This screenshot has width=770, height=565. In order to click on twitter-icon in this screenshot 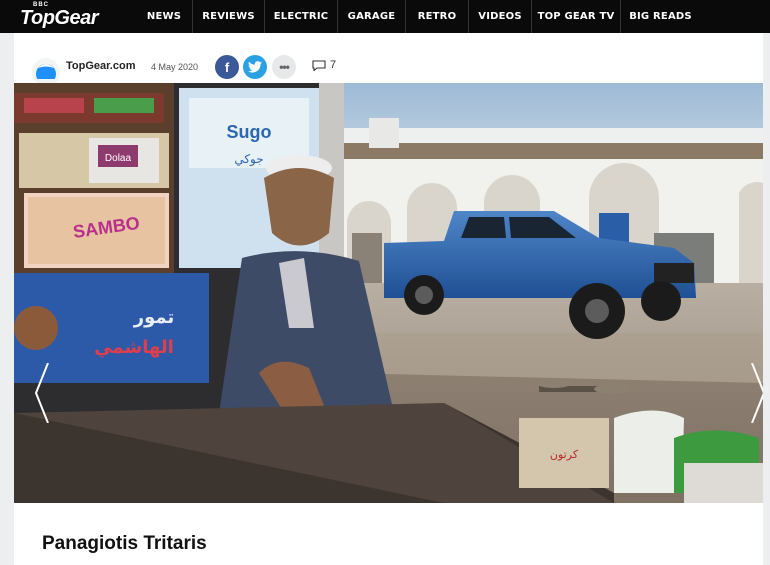, I will do `click(255, 67)`.